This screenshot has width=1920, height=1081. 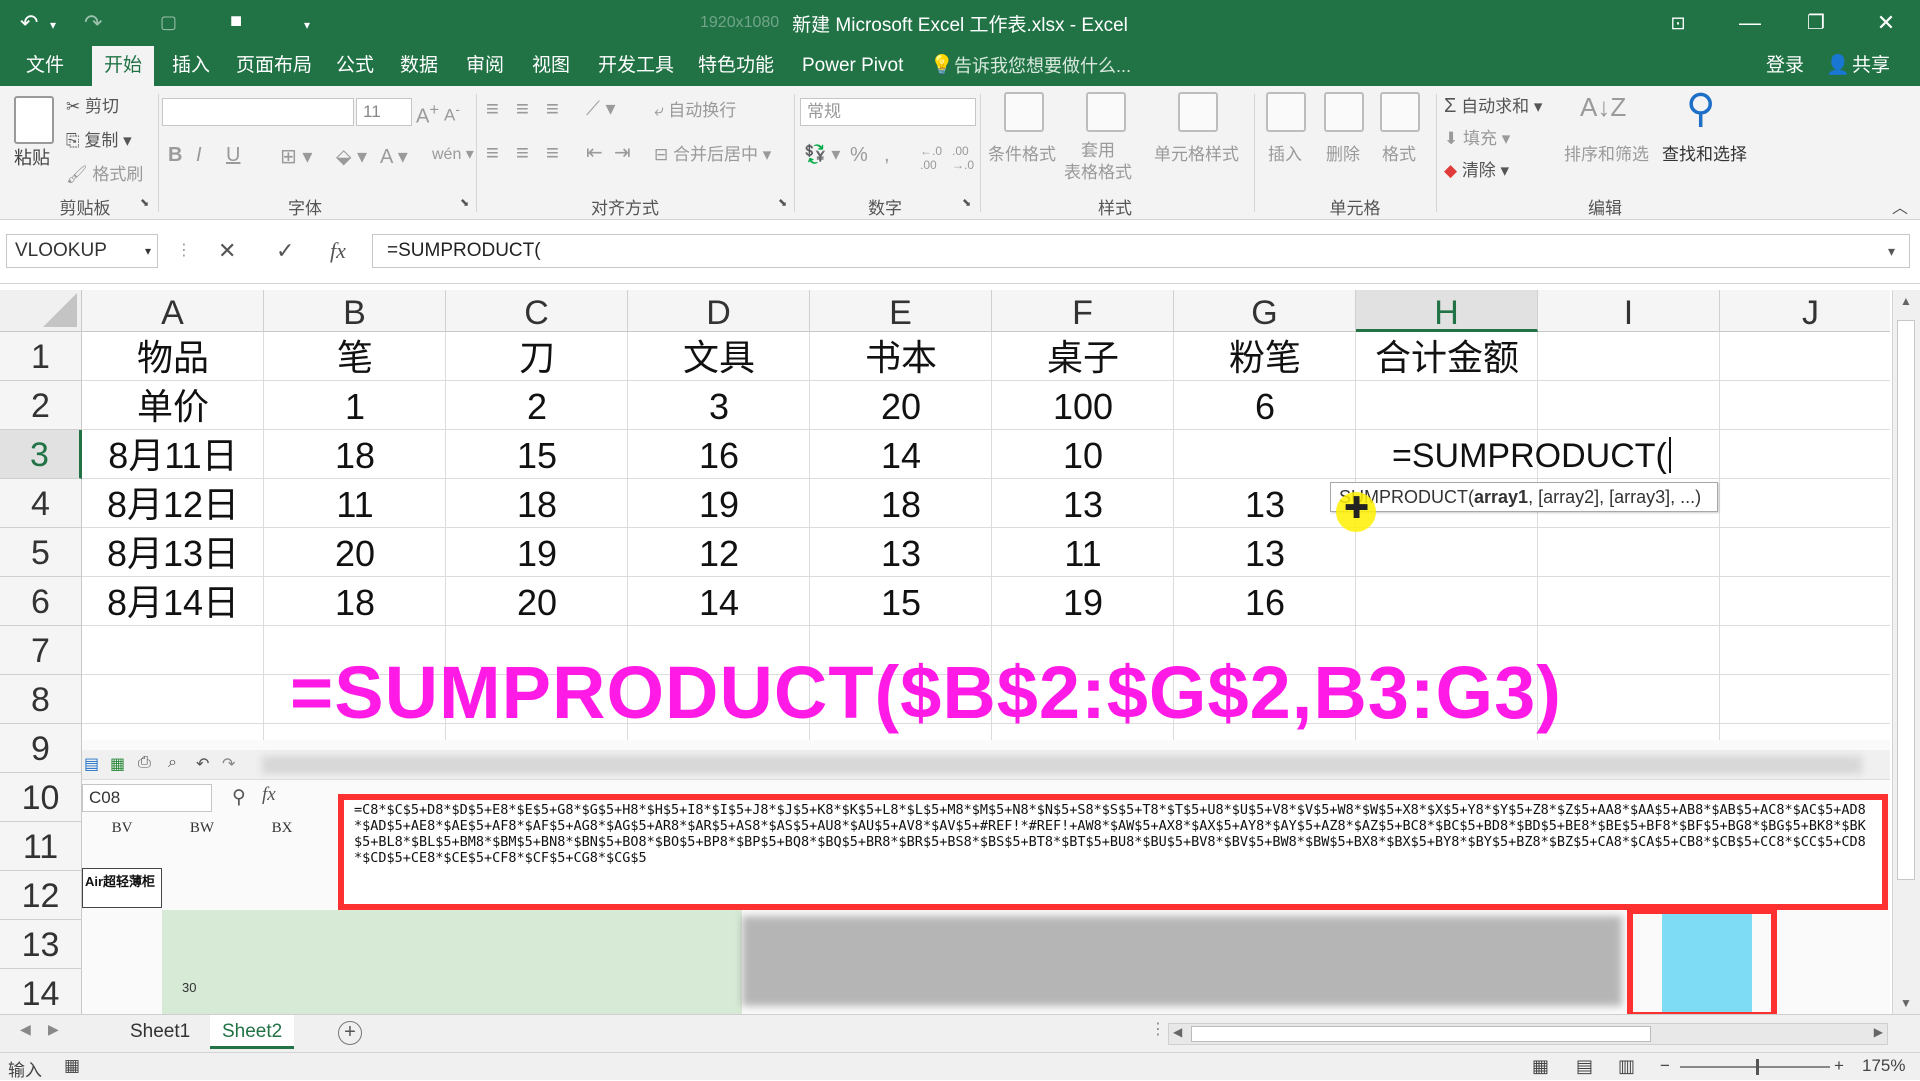 What do you see at coordinates (552, 153) in the screenshot?
I see `align-right-icon: ≡` at bounding box center [552, 153].